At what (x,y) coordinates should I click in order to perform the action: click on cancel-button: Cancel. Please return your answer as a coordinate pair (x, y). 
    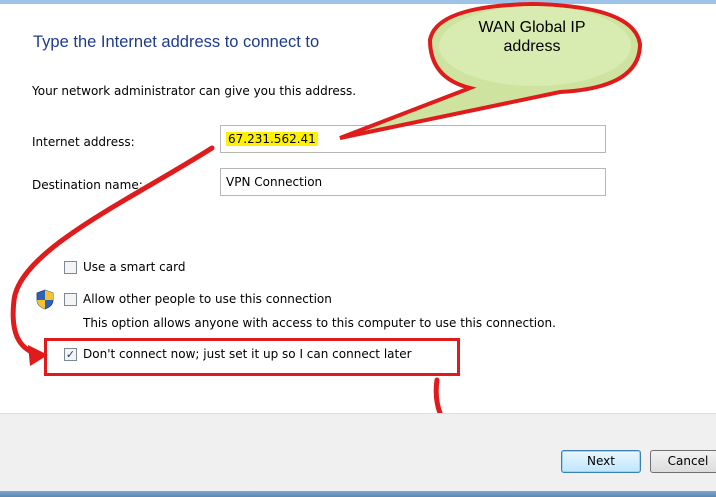
    Looking at the image, I should click on (683, 461).